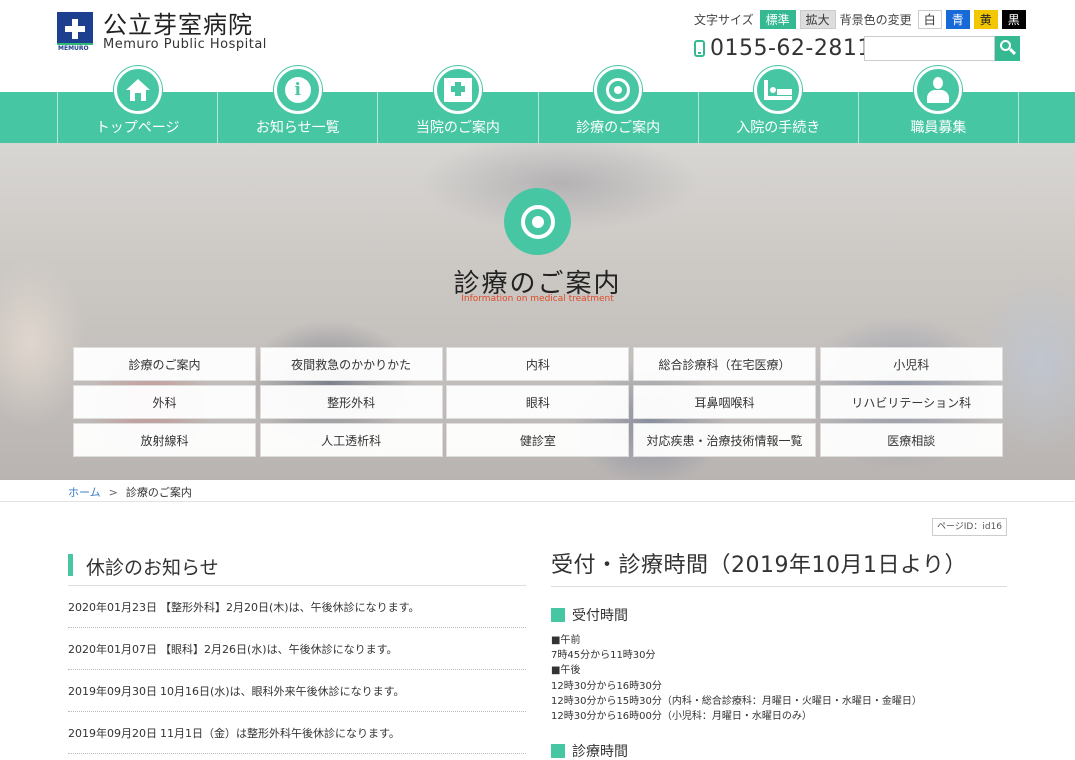  I want to click on hours-line: ■午前, so click(566, 640).